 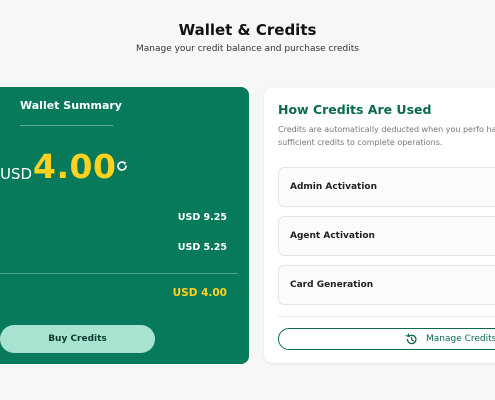 I want to click on card-divider, so click(x=386, y=316).